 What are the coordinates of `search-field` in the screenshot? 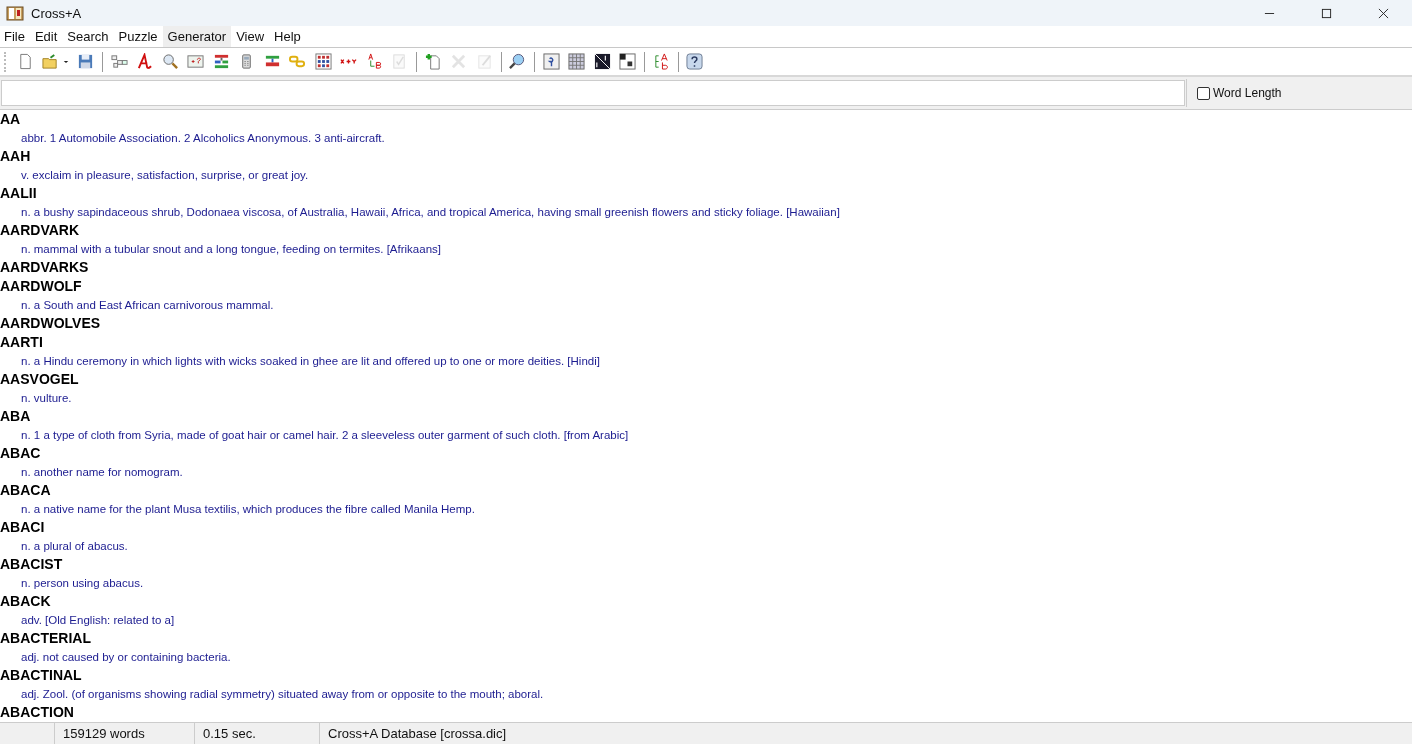 It's located at (593, 93).